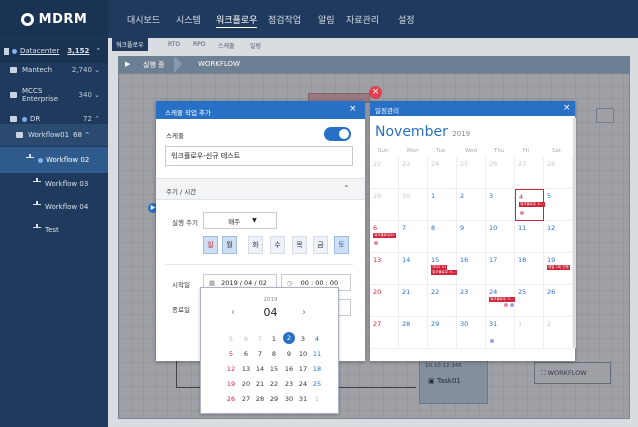 Image resolution: width=638 pixels, height=427 pixels. What do you see at coordinates (574, 233) in the screenshot?
I see `calendar-scrollbar` at bounding box center [574, 233].